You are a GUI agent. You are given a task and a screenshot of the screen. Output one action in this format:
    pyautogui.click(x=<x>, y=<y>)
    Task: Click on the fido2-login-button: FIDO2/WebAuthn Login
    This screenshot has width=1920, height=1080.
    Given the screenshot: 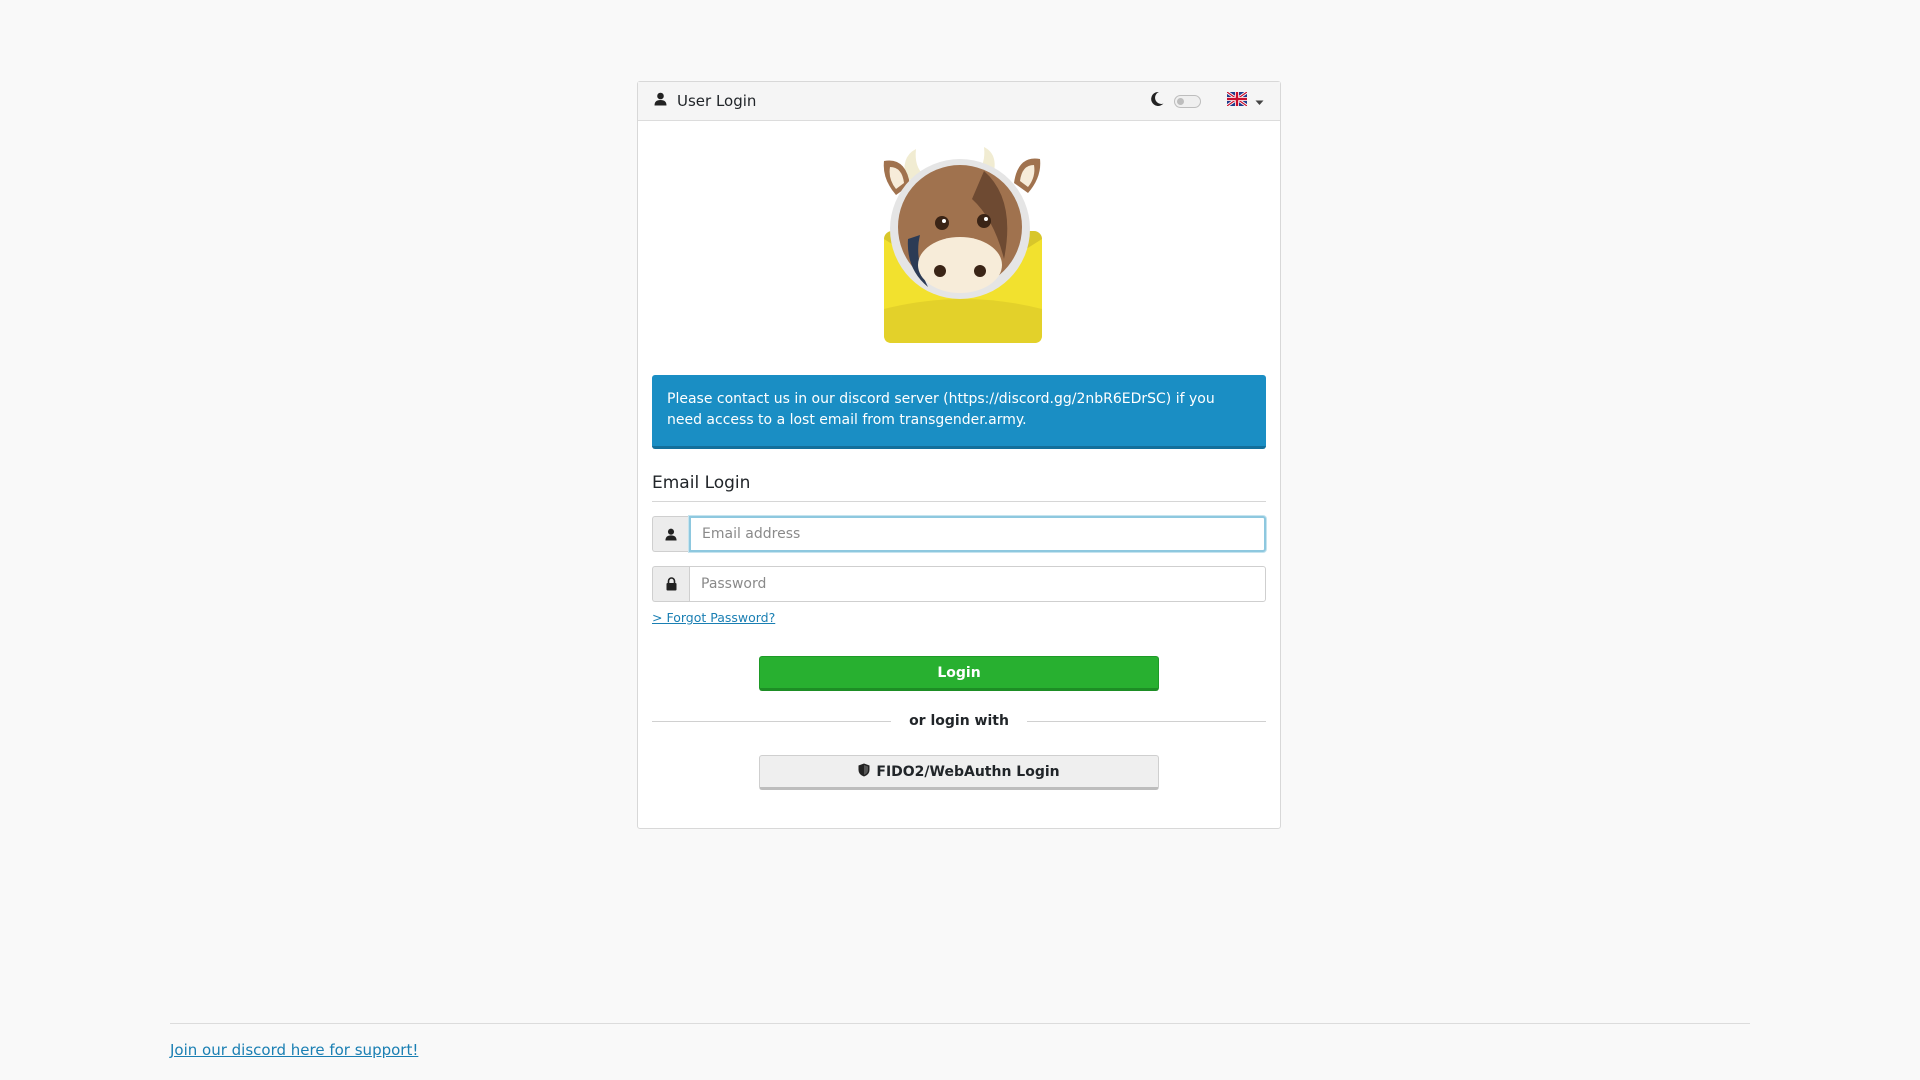 What is the action you would take?
    pyautogui.click(x=959, y=772)
    